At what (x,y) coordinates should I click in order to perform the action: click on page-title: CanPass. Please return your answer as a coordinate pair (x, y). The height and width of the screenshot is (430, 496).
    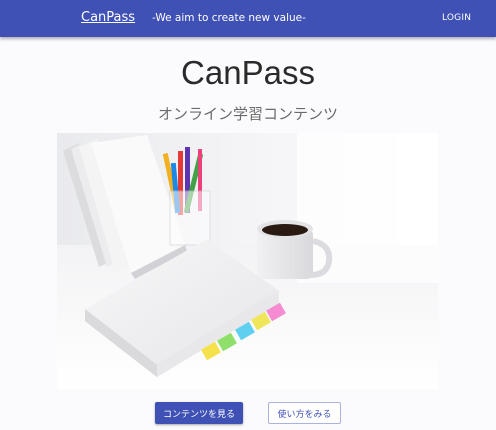
    Looking at the image, I should click on (248, 72).